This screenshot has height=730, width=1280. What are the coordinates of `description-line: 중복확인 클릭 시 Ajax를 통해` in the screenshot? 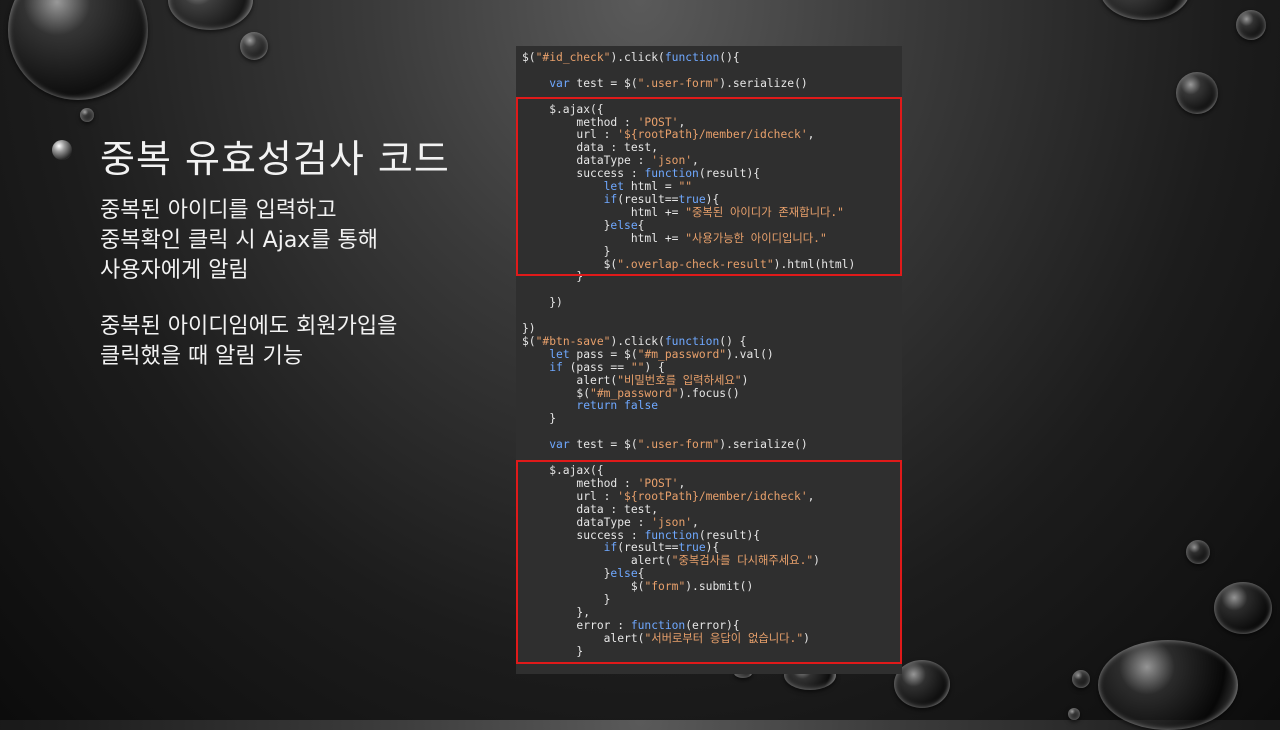 It's located at (239, 240).